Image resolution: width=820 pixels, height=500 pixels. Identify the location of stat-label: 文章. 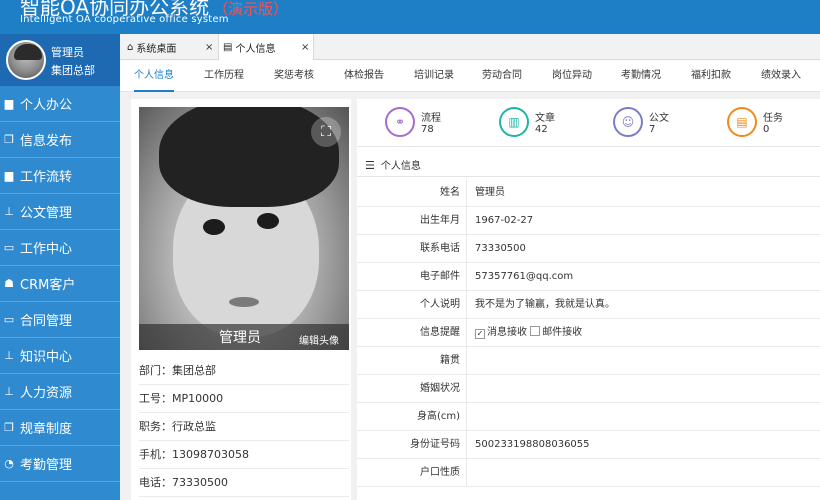
(545, 118).